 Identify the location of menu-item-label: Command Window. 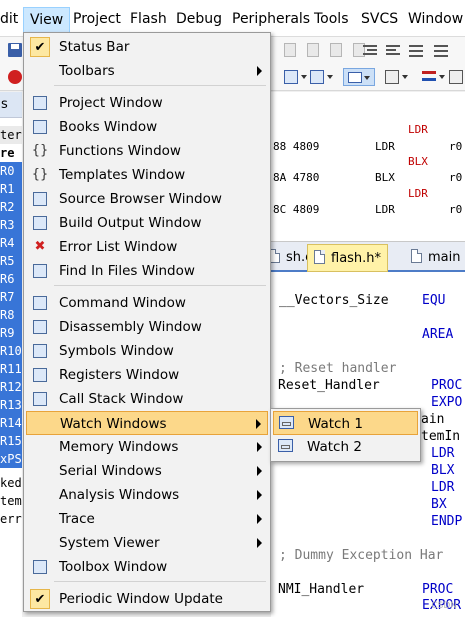
(122, 303).